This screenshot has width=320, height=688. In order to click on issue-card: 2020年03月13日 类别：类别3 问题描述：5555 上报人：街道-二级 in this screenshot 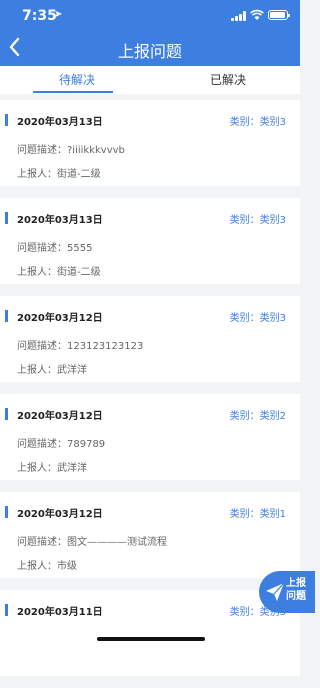, I will do `click(150, 241)`.